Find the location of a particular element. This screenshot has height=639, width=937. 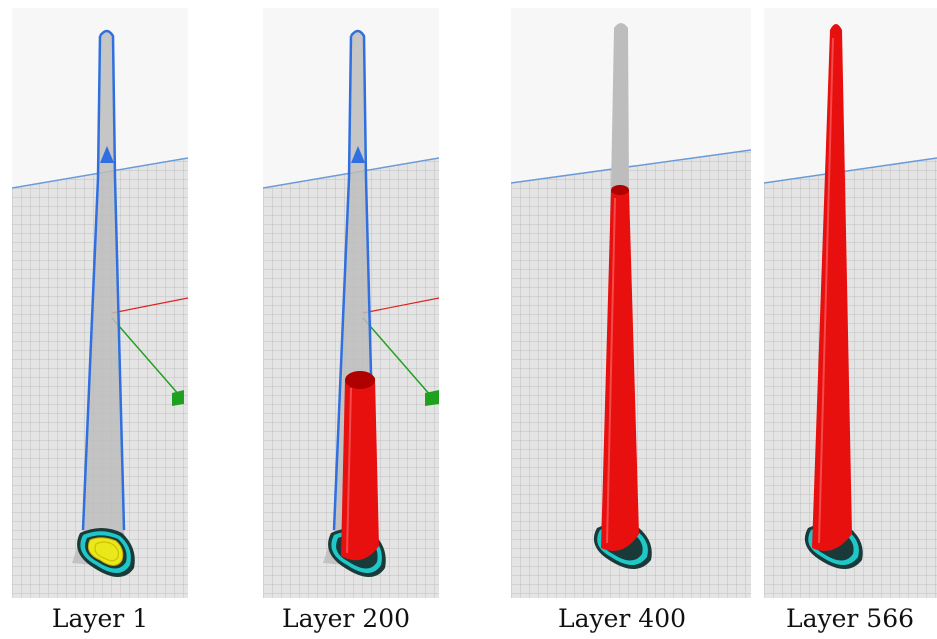

unprinted-model is located at coordinates (620, 105).